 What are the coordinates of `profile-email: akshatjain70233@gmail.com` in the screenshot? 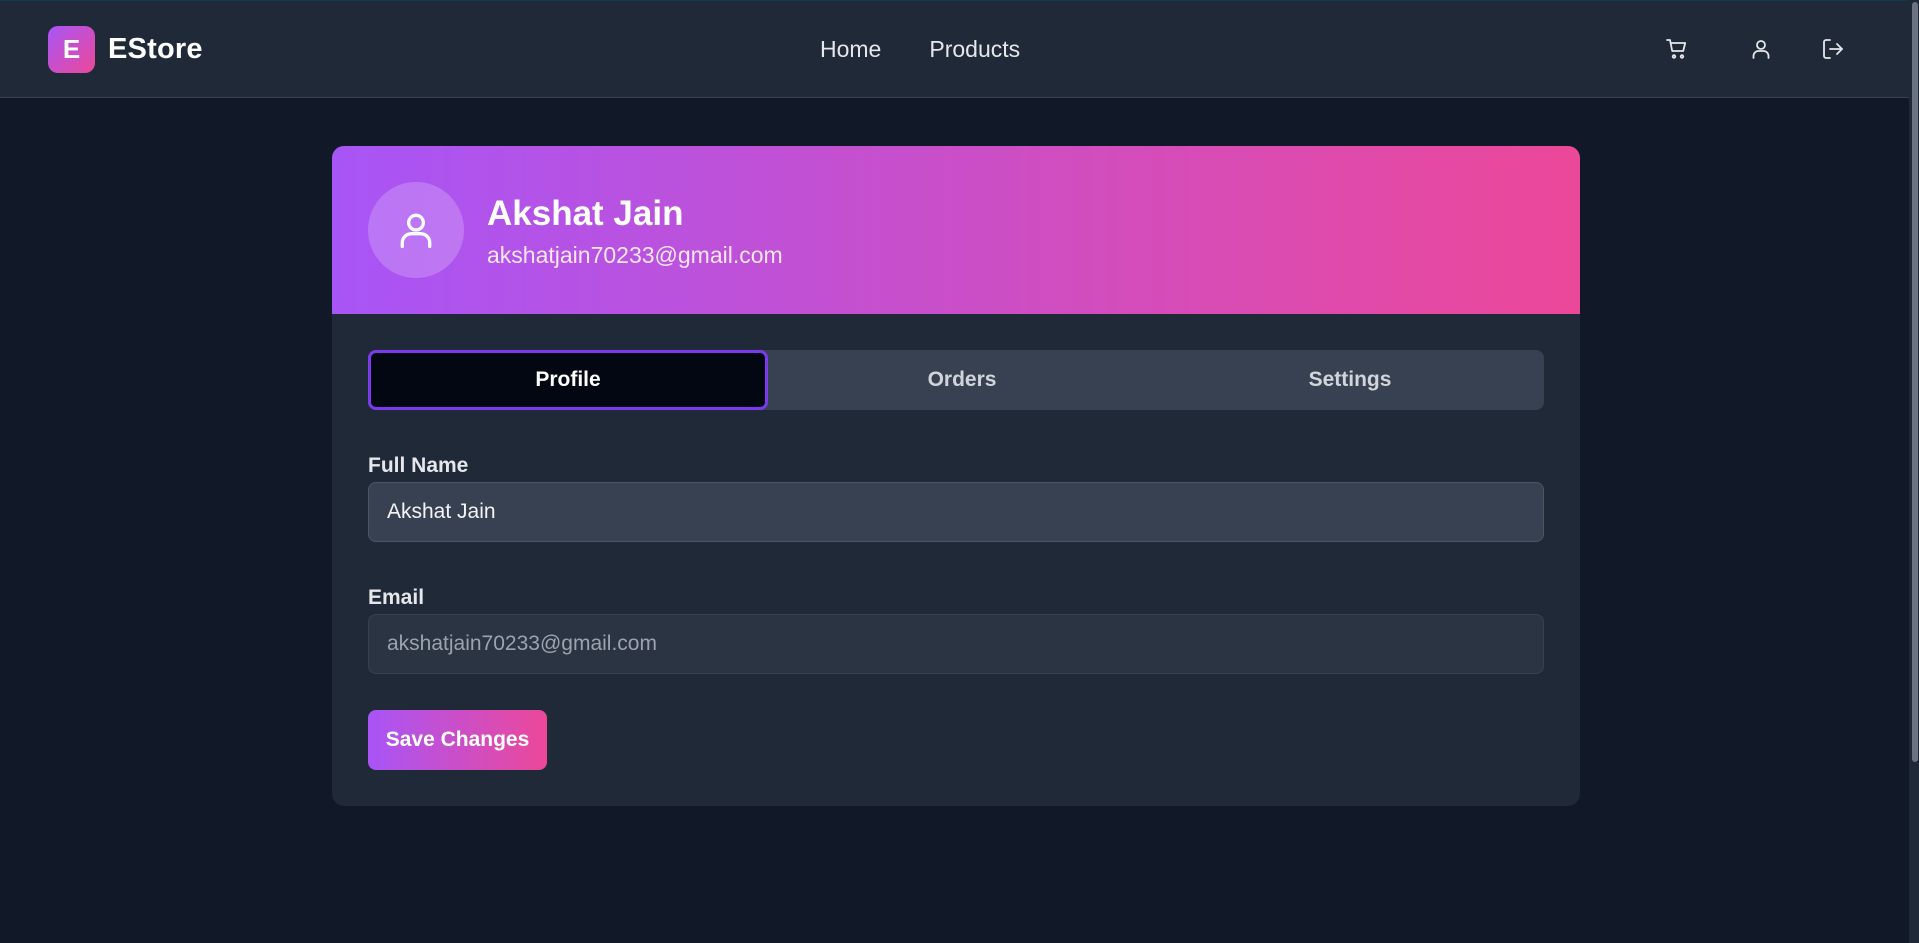 It's located at (635, 255).